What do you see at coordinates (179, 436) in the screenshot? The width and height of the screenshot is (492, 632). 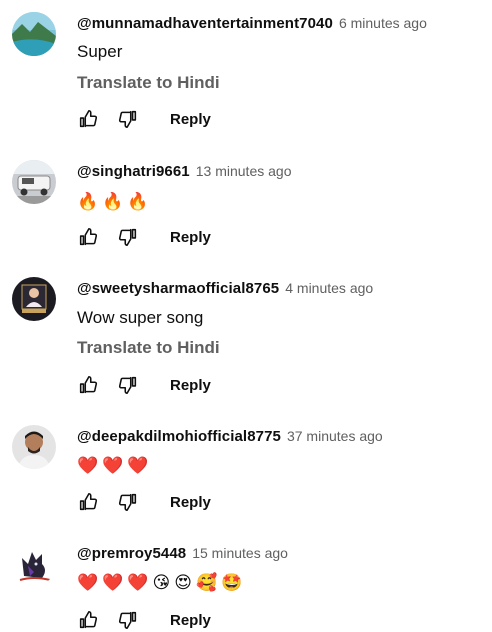 I see `comment-author: @deepakdilmohiofficial8775` at bounding box center [179, 436].